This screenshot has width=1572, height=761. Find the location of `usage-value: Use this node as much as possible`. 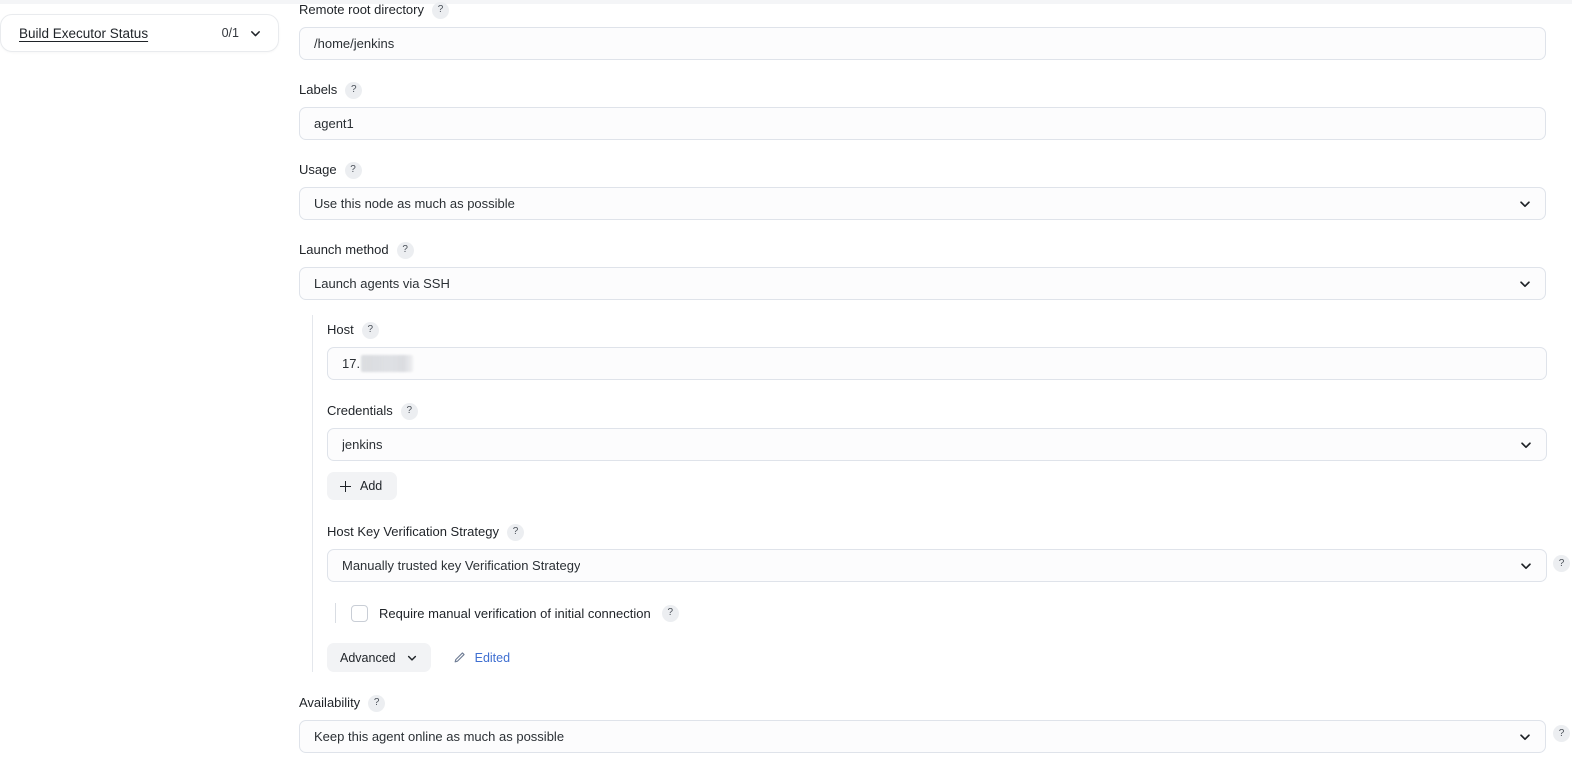

usage-value: Use this node as much as possible is located at coordinates (414, 203).